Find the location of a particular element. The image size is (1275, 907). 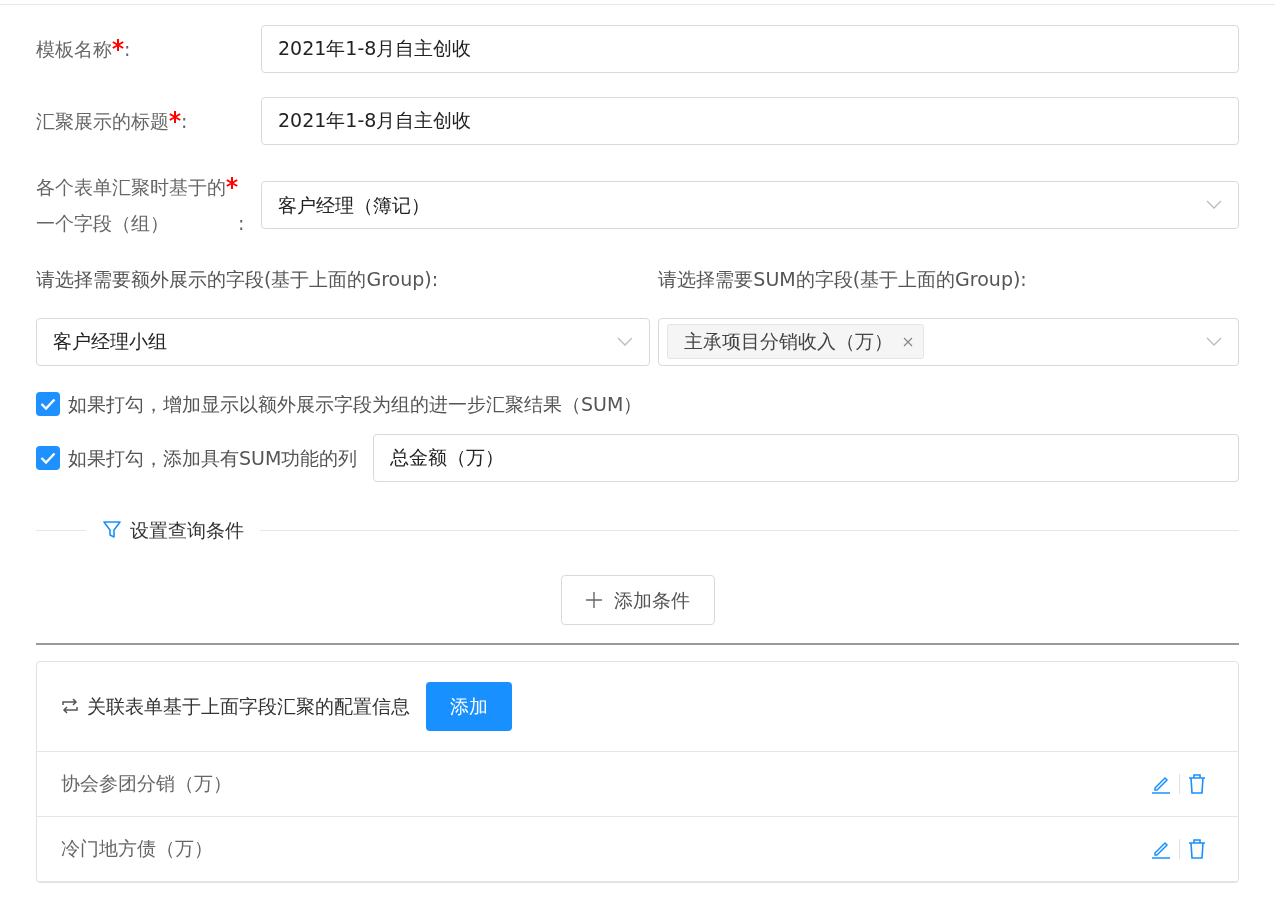

label-text: 模板名称 is located at coordinates (74, 49).